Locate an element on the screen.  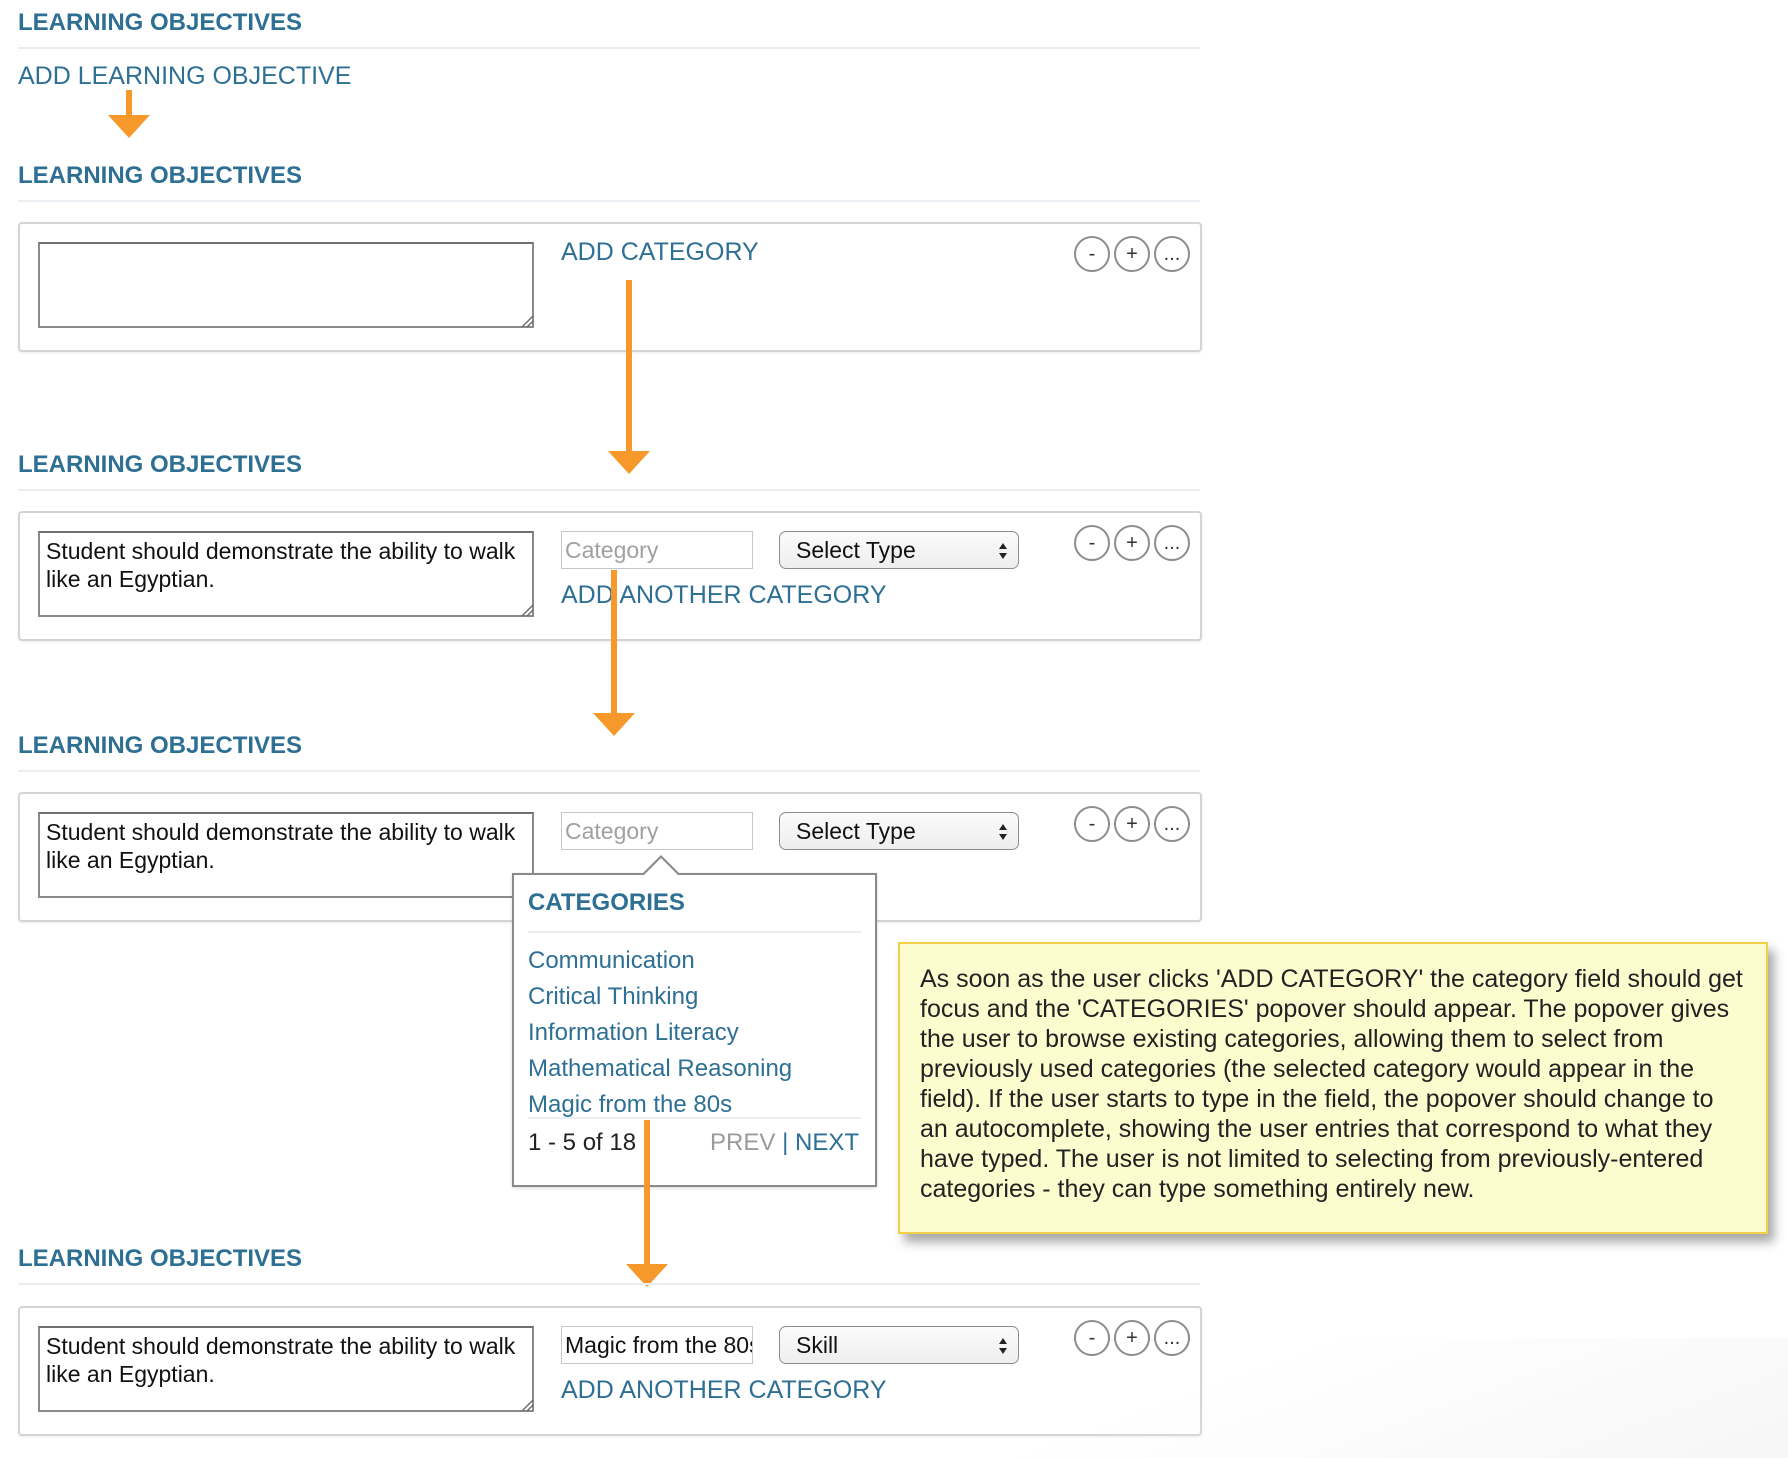
pagination-count: 1 - 5 of 18 is located at coordinates (582, 1142).